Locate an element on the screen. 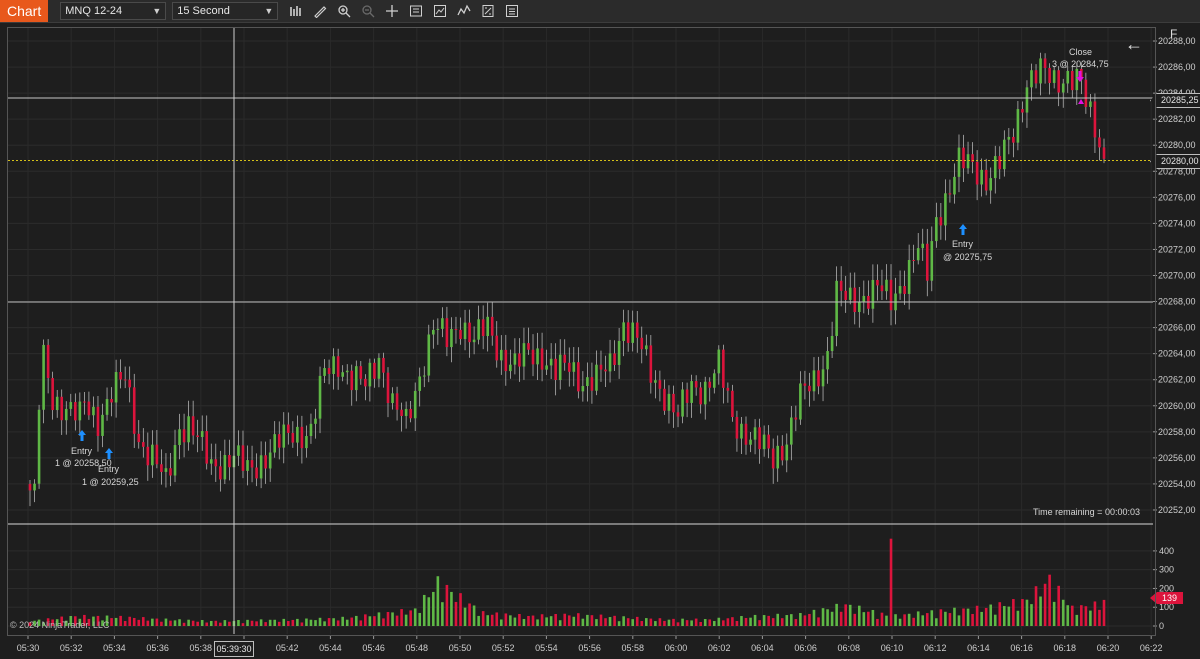  time-axis-label: 06:06 is located at coordinates (805, 648).